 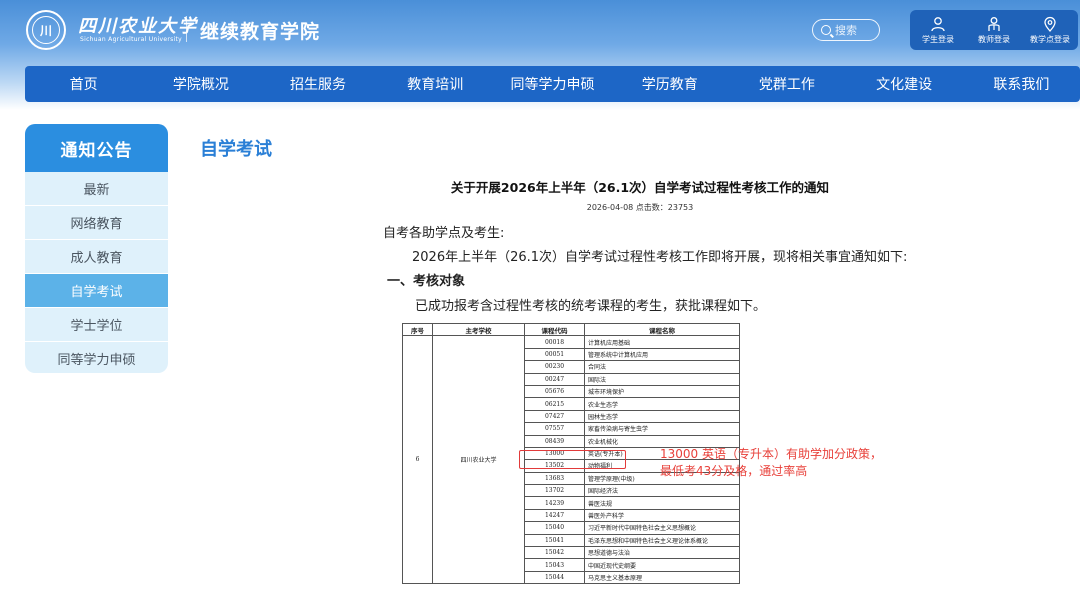 I want to click on course-code-cell: 05676, so click(x=554, y=391).